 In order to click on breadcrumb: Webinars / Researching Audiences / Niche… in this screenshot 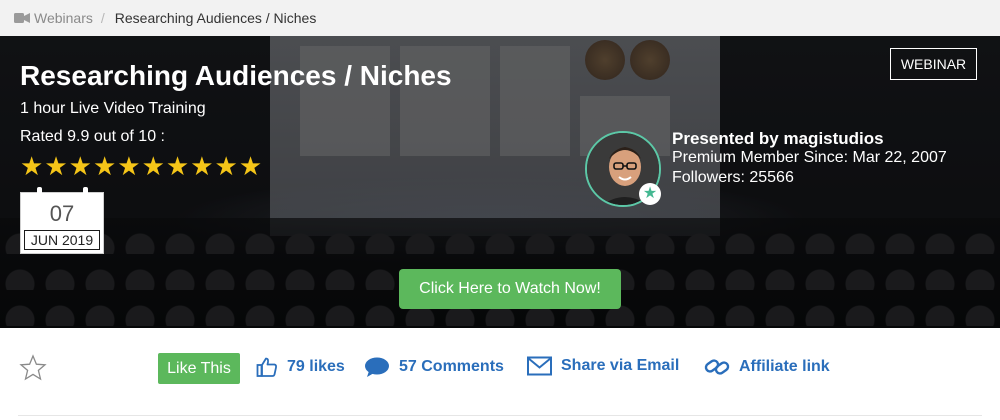, I will do `click(500, 18)`.